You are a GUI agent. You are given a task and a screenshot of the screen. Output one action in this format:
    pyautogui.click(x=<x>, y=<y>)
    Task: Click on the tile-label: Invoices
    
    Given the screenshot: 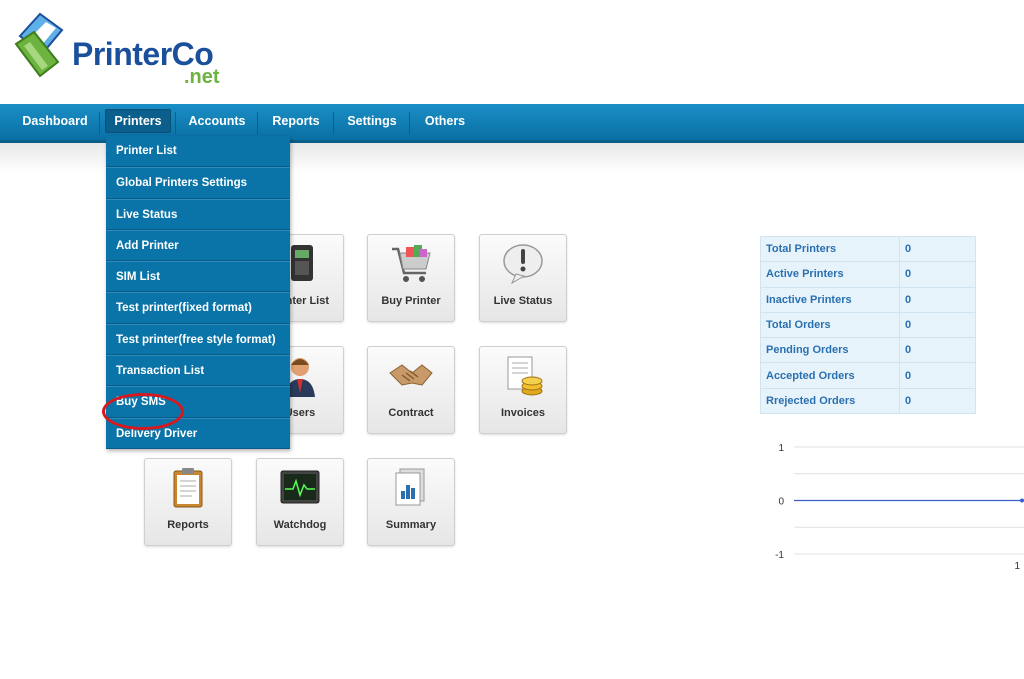 What is the action you would take?
    pyautogui.click(x=523, y=413)
    